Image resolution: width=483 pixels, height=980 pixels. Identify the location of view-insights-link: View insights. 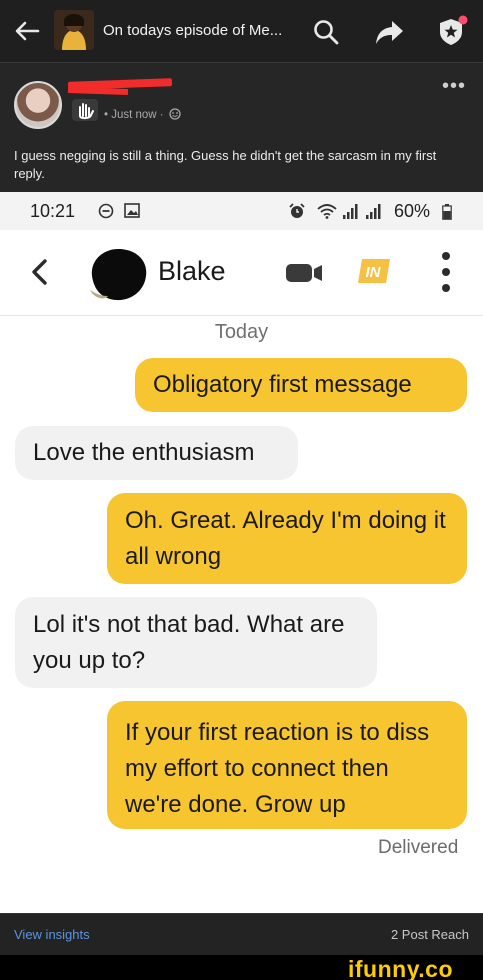
(52, 934).